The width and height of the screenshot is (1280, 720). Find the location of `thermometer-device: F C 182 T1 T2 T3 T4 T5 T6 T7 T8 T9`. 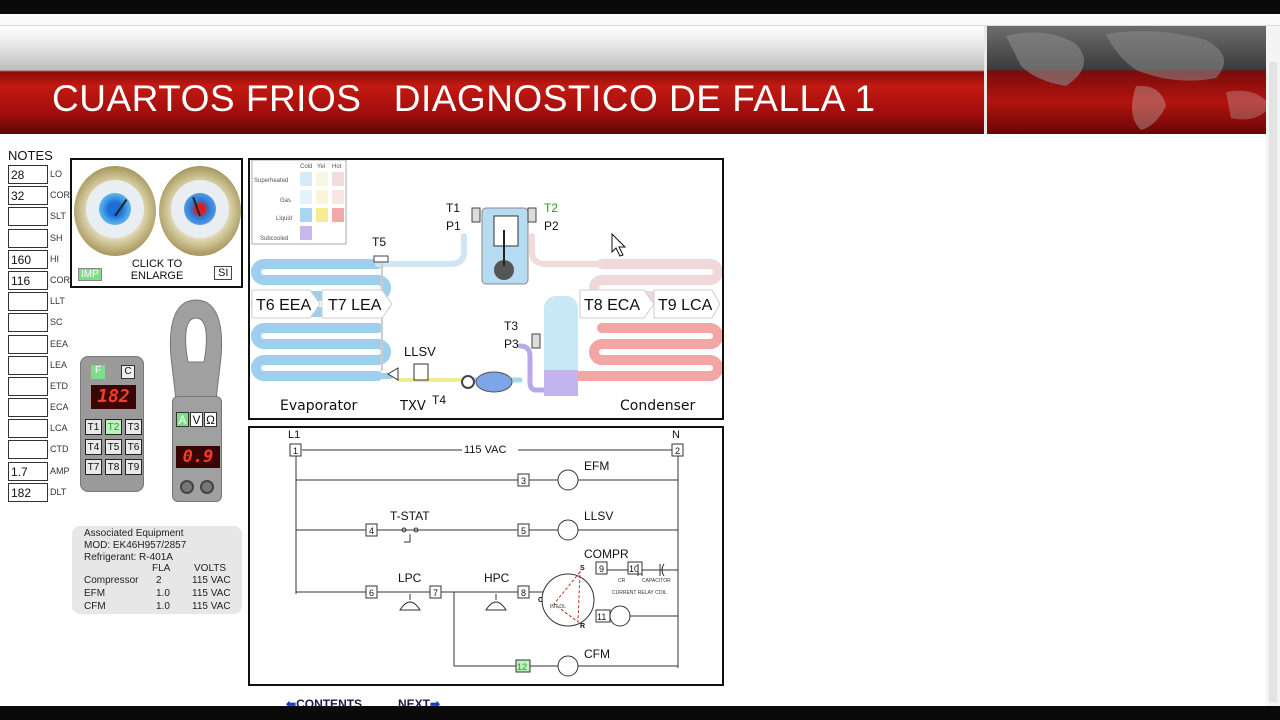

thermometer-device: F C 182 T1 T2 T3 T4 T5 T6 T7 T8 T9 is located at coordinates (112, 424).